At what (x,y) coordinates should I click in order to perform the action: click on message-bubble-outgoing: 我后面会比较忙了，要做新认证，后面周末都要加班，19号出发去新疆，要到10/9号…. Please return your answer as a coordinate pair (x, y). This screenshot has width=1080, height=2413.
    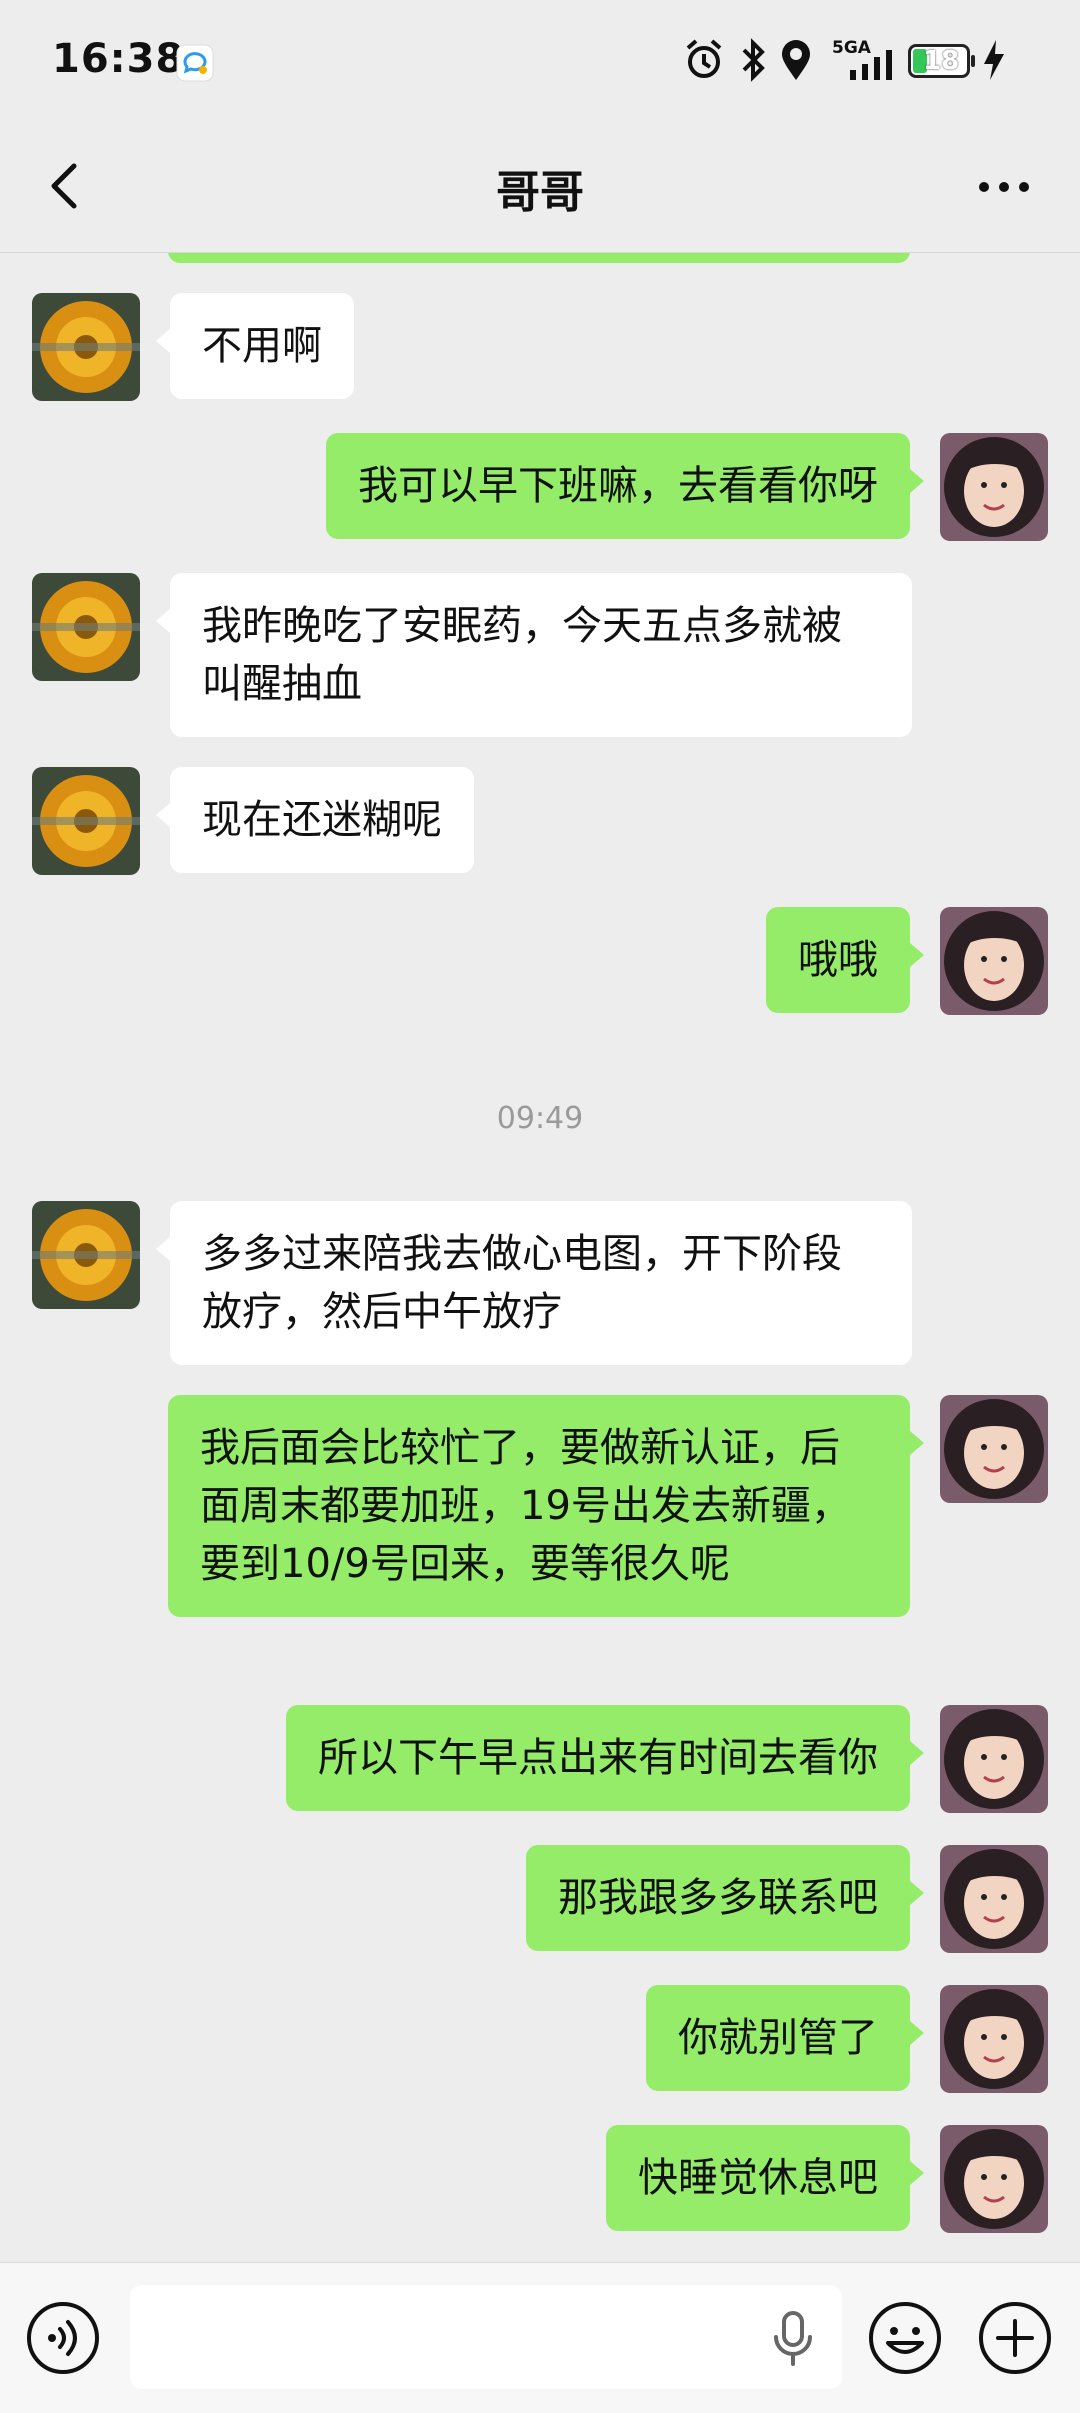
    Looking at the image, I should click on (546, 1506).